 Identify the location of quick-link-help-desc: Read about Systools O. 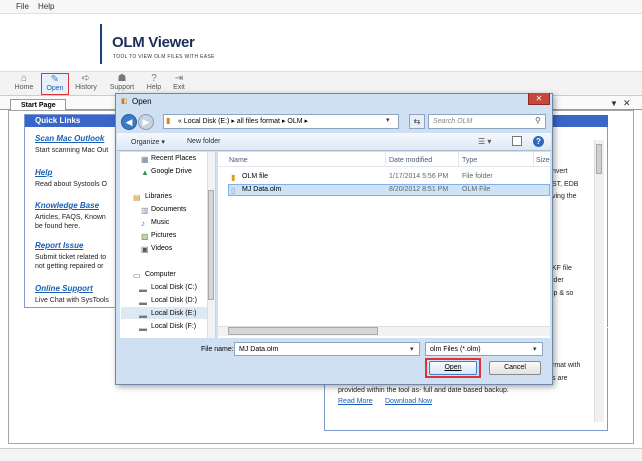
(71, 184).